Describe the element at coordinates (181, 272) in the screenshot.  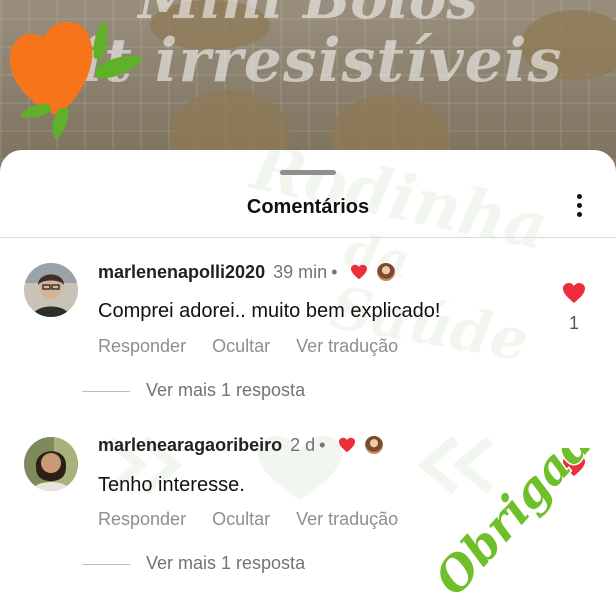
I see `username: marlenenapolli2020` at that location.